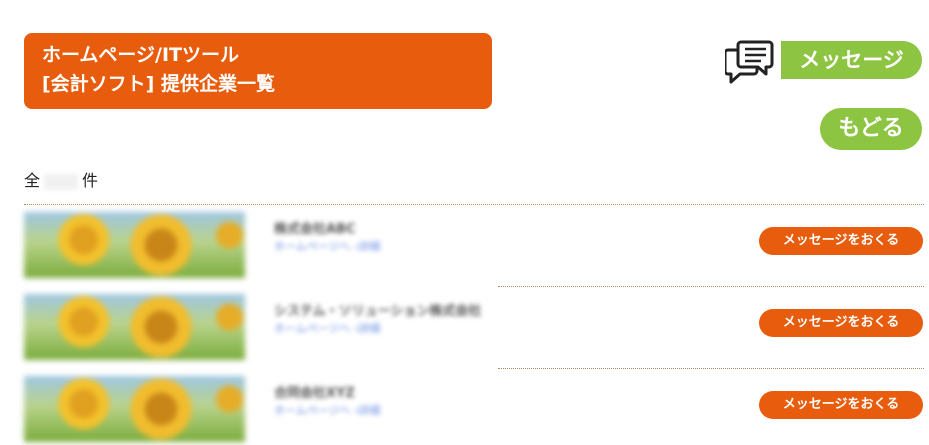  I want to click on company-name: システム・ソリューション株式会社, so click(377, 309).